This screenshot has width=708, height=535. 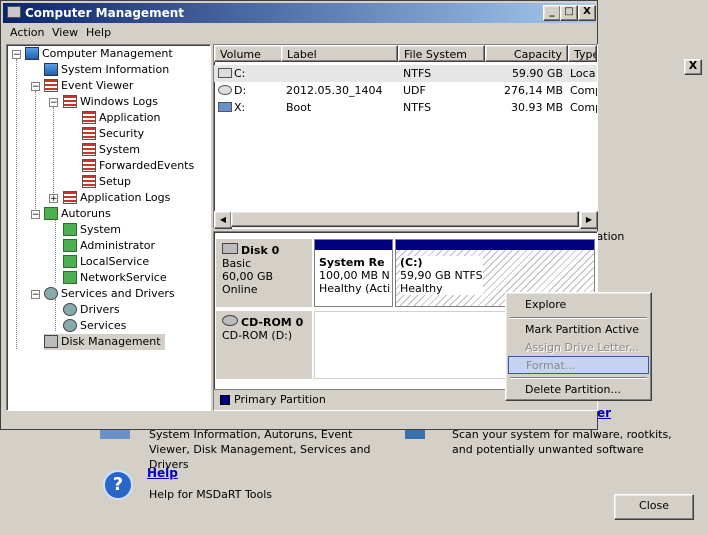 What do you see at coordinates (257, 335) in the screenshot?
I see `cdrom0-device: CD-ROM (D:)` at bounding box center [257, 335].